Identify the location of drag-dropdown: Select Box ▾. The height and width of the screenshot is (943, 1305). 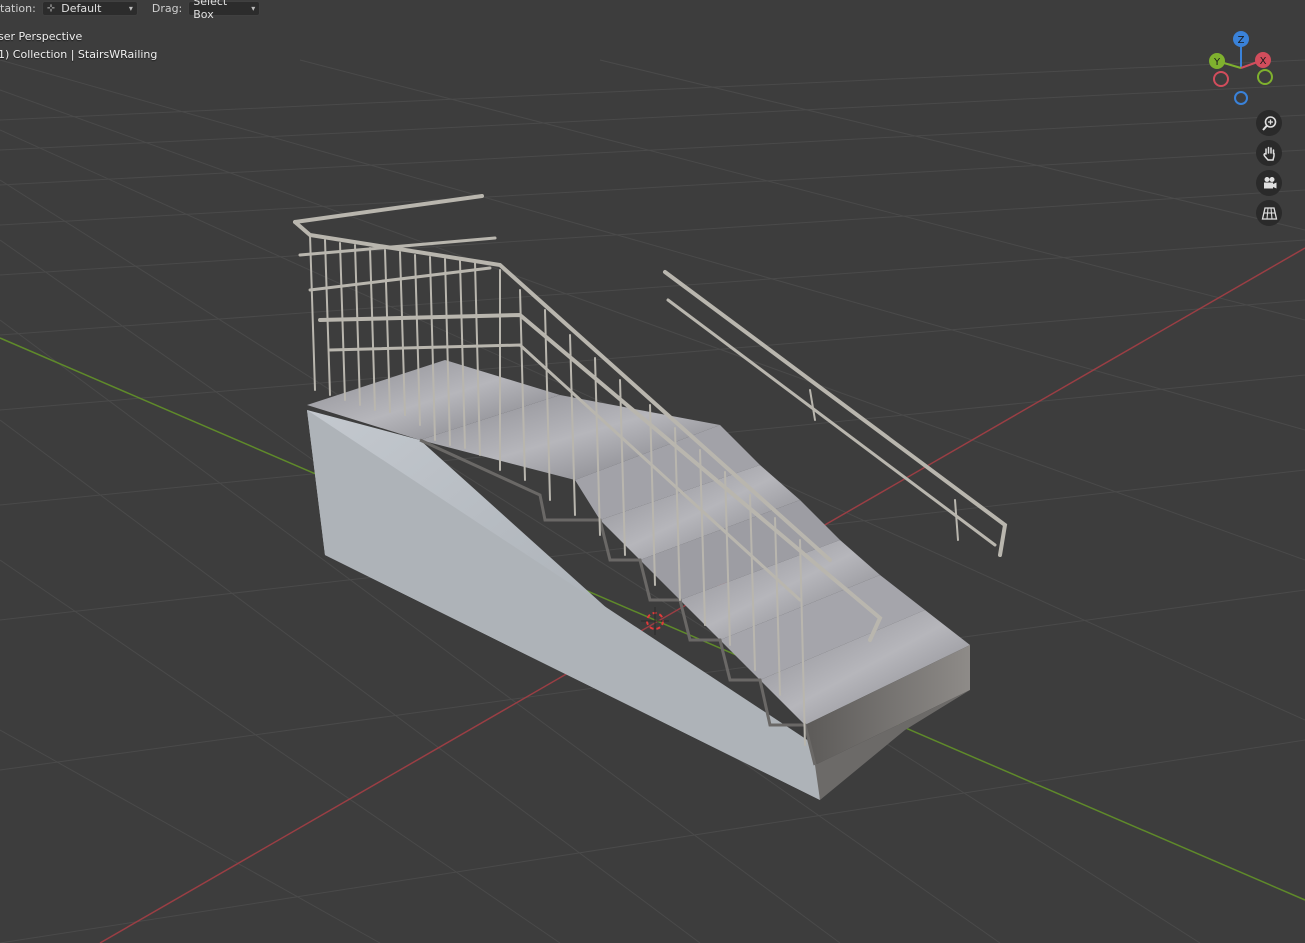
(224, 10).